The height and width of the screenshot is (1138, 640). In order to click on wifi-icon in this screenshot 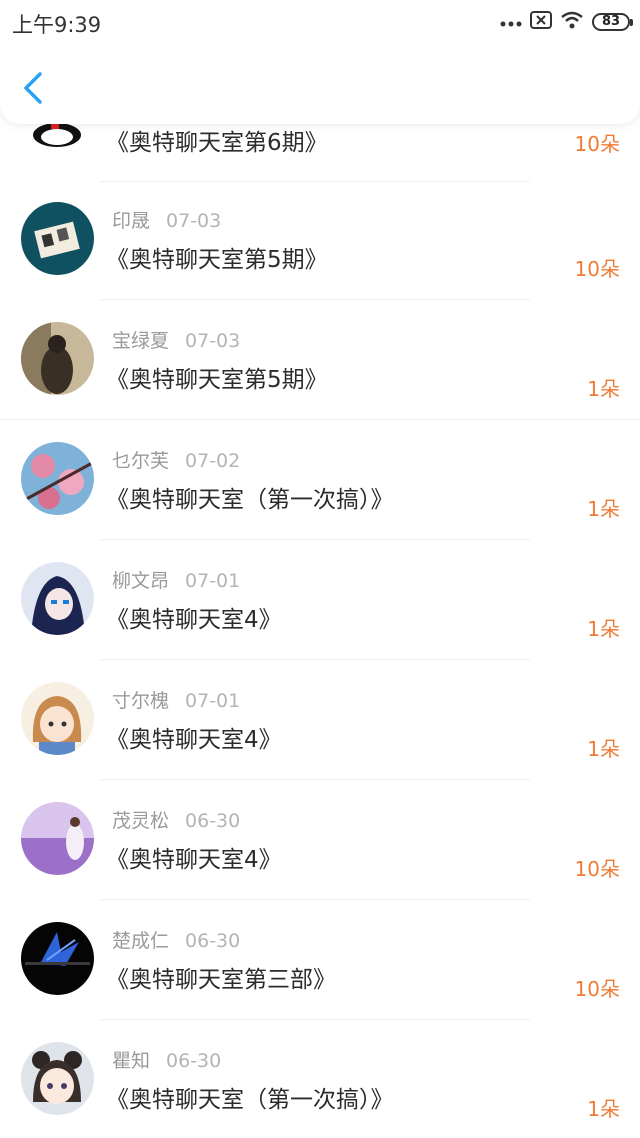, I will do `click(572, 22)`.